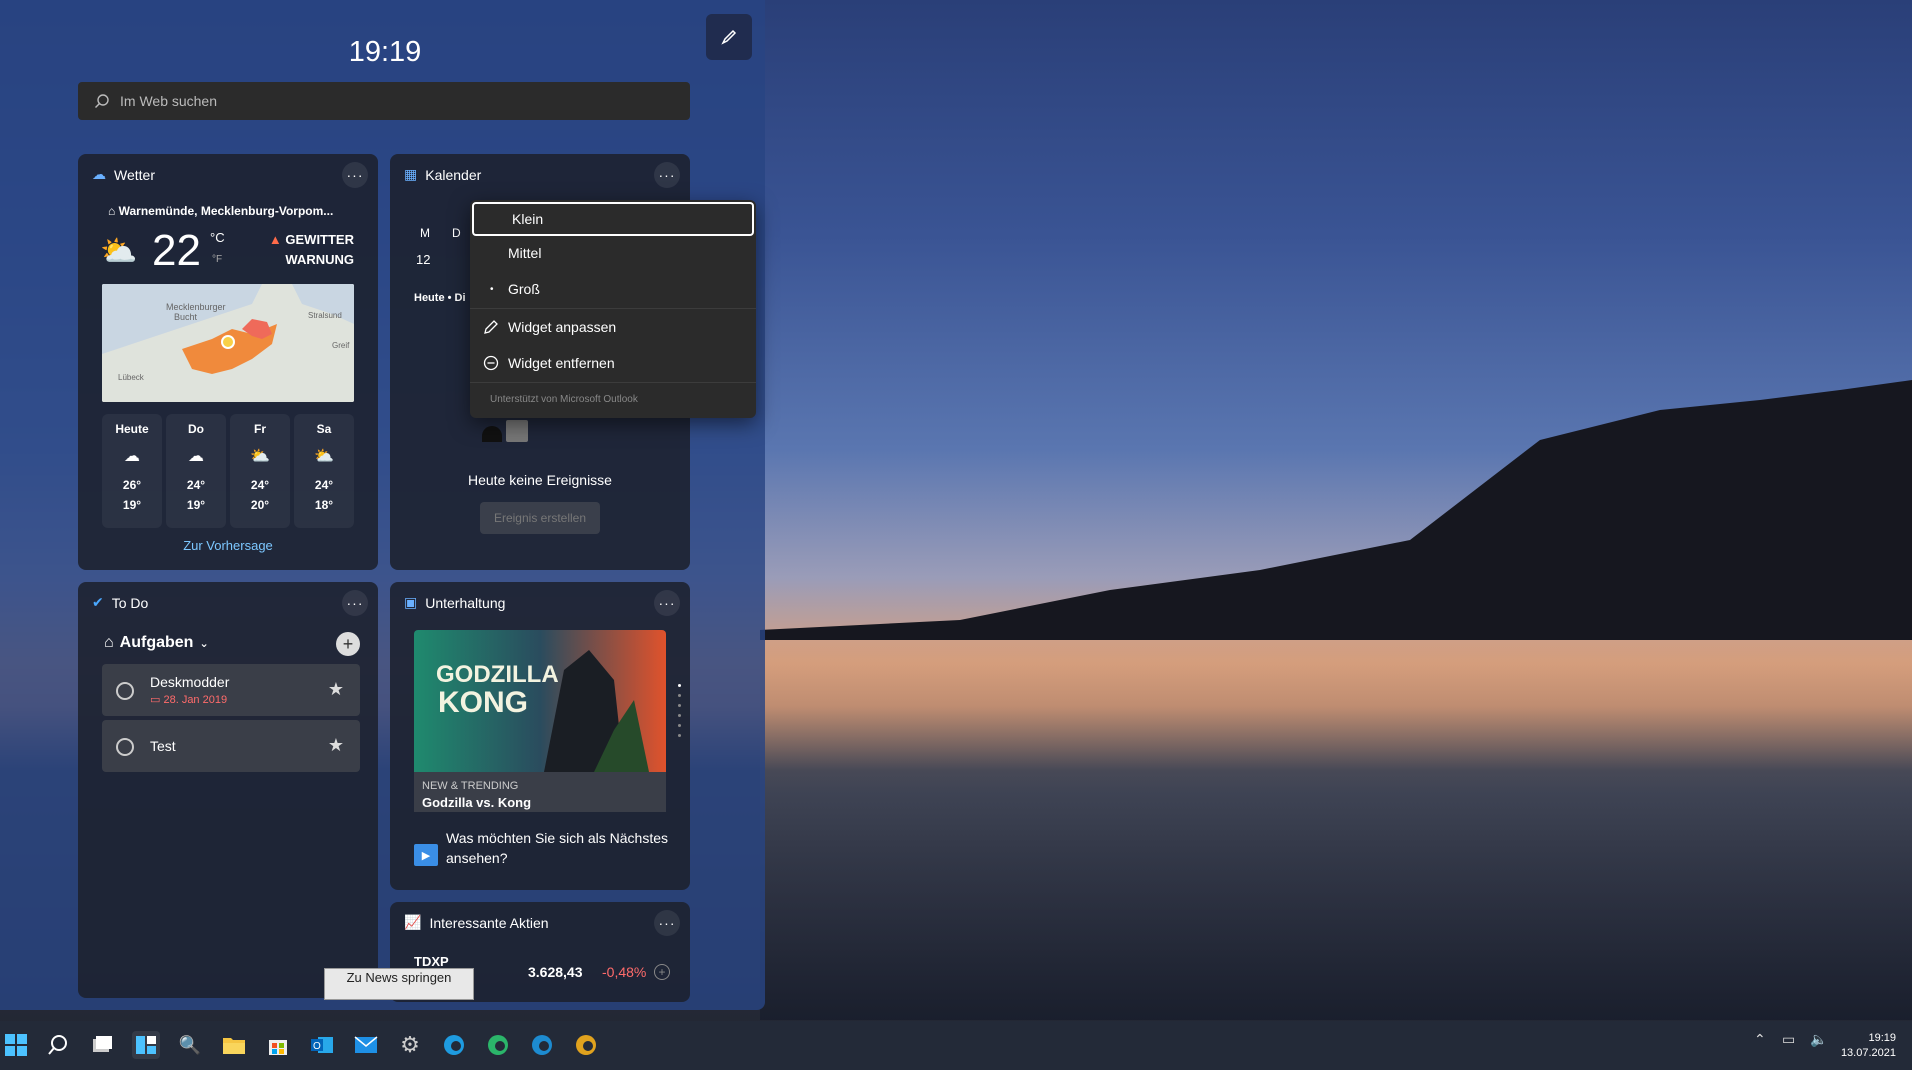 The width and height of the screenshot is (1912, 1070). Describe the element at coordinates (662, 972) in the screenshot. I see `add-stock-button: +` at that location.